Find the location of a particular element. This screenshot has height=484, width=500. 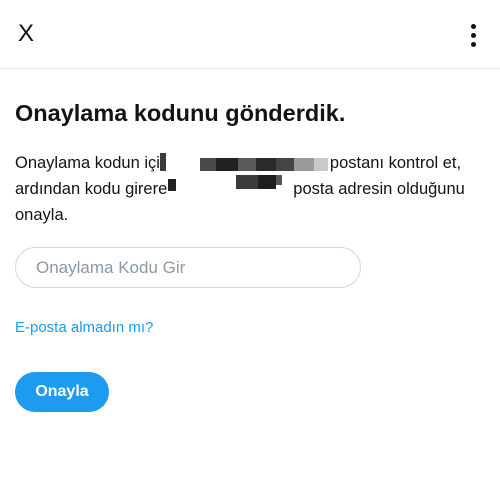

verification-code-input is located at coordinates (188, 267).